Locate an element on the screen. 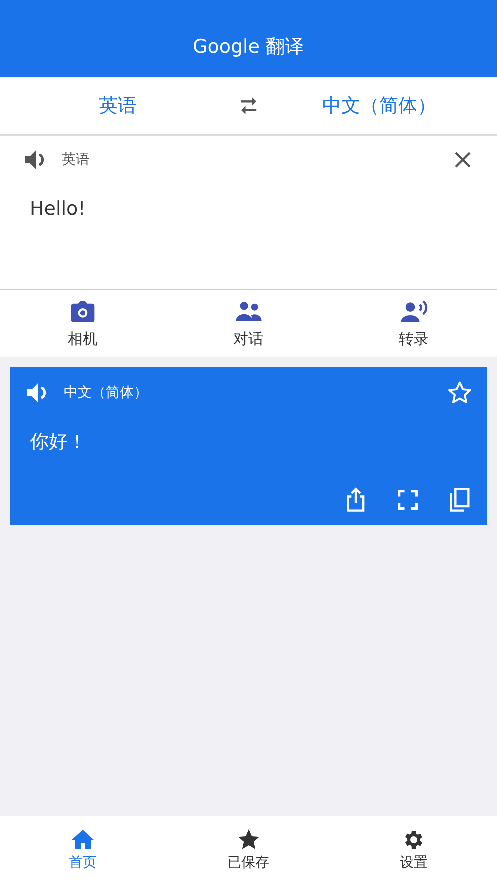 Image resolution: width=497 pixels, height=883 pixels. fullscreen-icon is located at coordinates (408, 500).